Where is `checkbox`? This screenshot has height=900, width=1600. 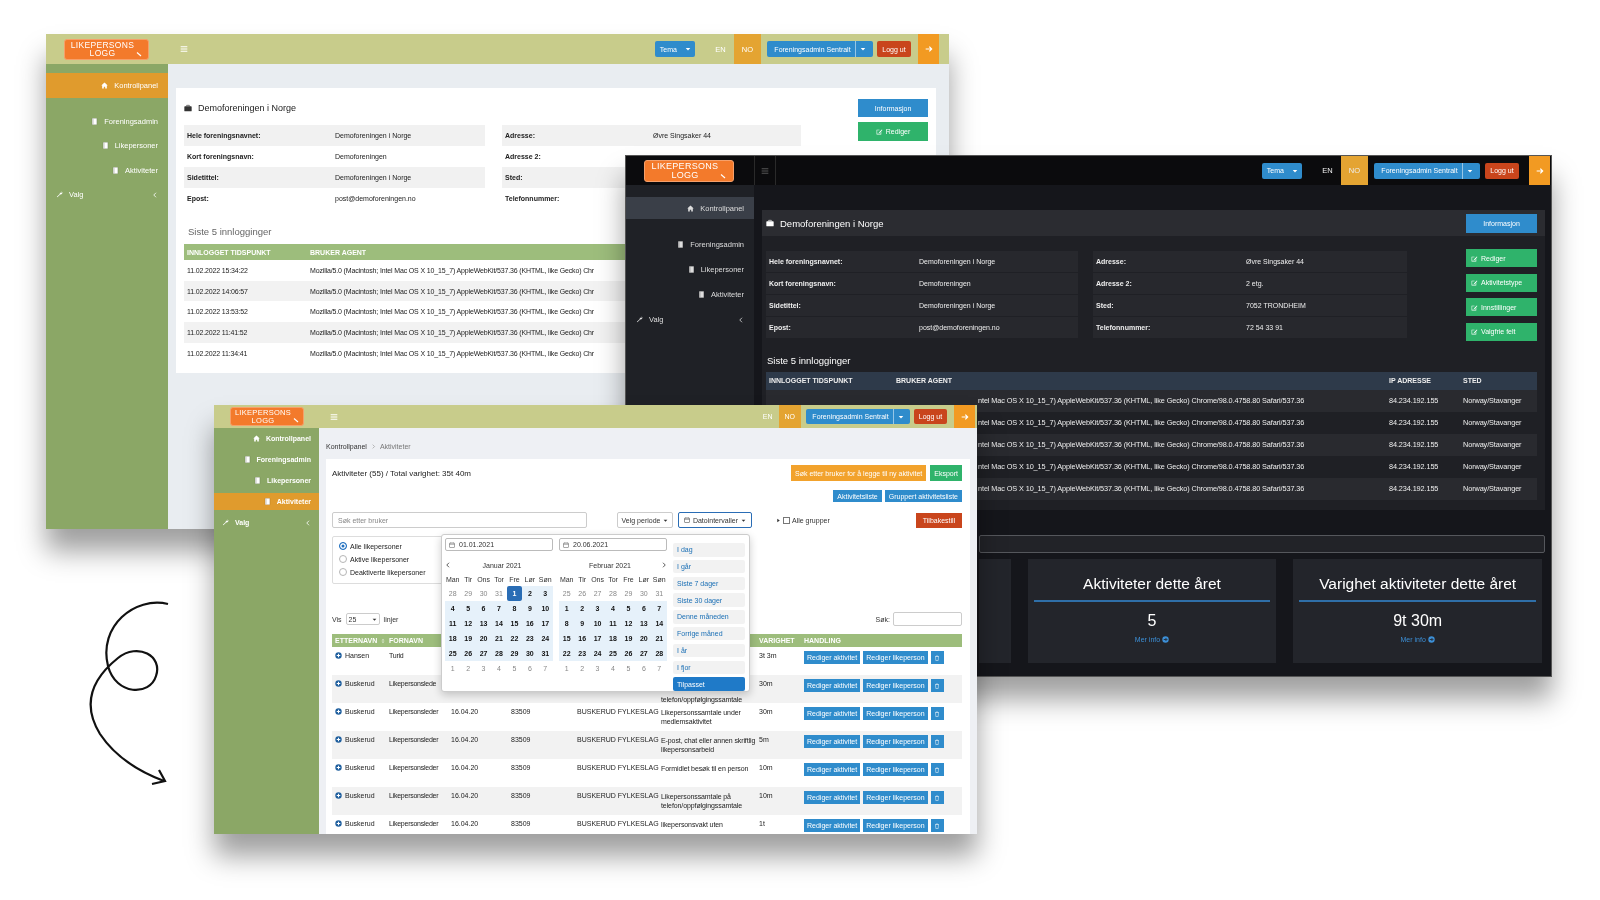
checkbox is located at coordinates (786, 520).